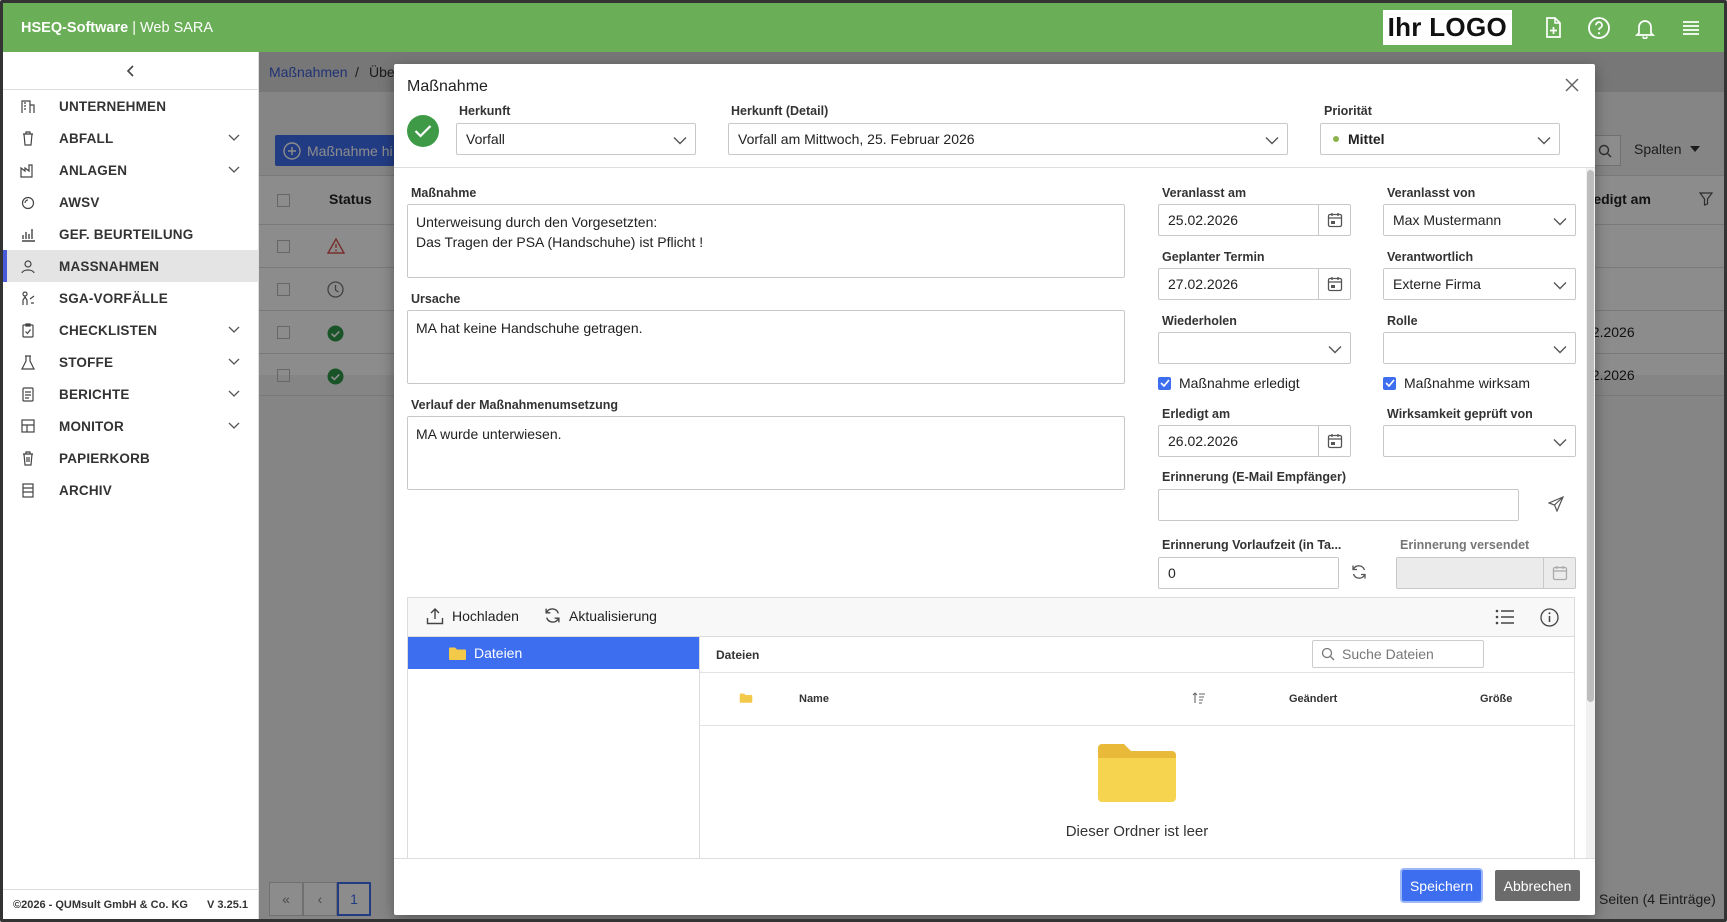 This screenshot has width=1727, height=922. I want to click on herkunft-detail-select: Vorfall am Mittwoch, 25. Februar 2026, so click(1008, 139).